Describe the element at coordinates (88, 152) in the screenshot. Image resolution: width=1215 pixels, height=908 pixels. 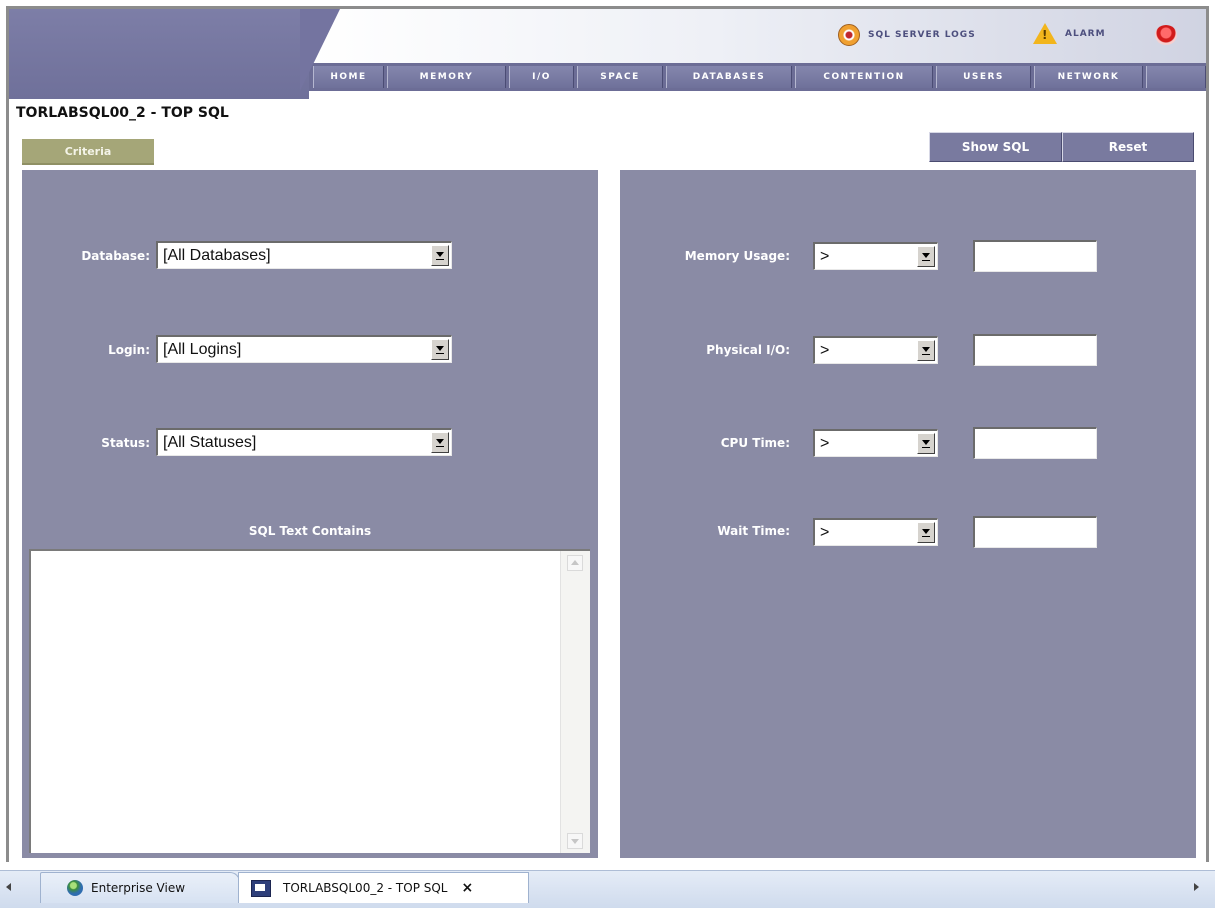
I see `tab-criteria: Criteria` at that location.